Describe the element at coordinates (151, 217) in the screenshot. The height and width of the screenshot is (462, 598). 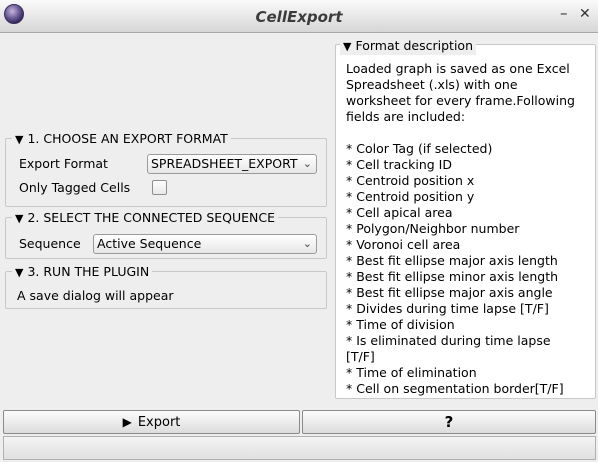
I see `section-title: 2. SELECT THE CONNECTED SEQUENCE` at that location.